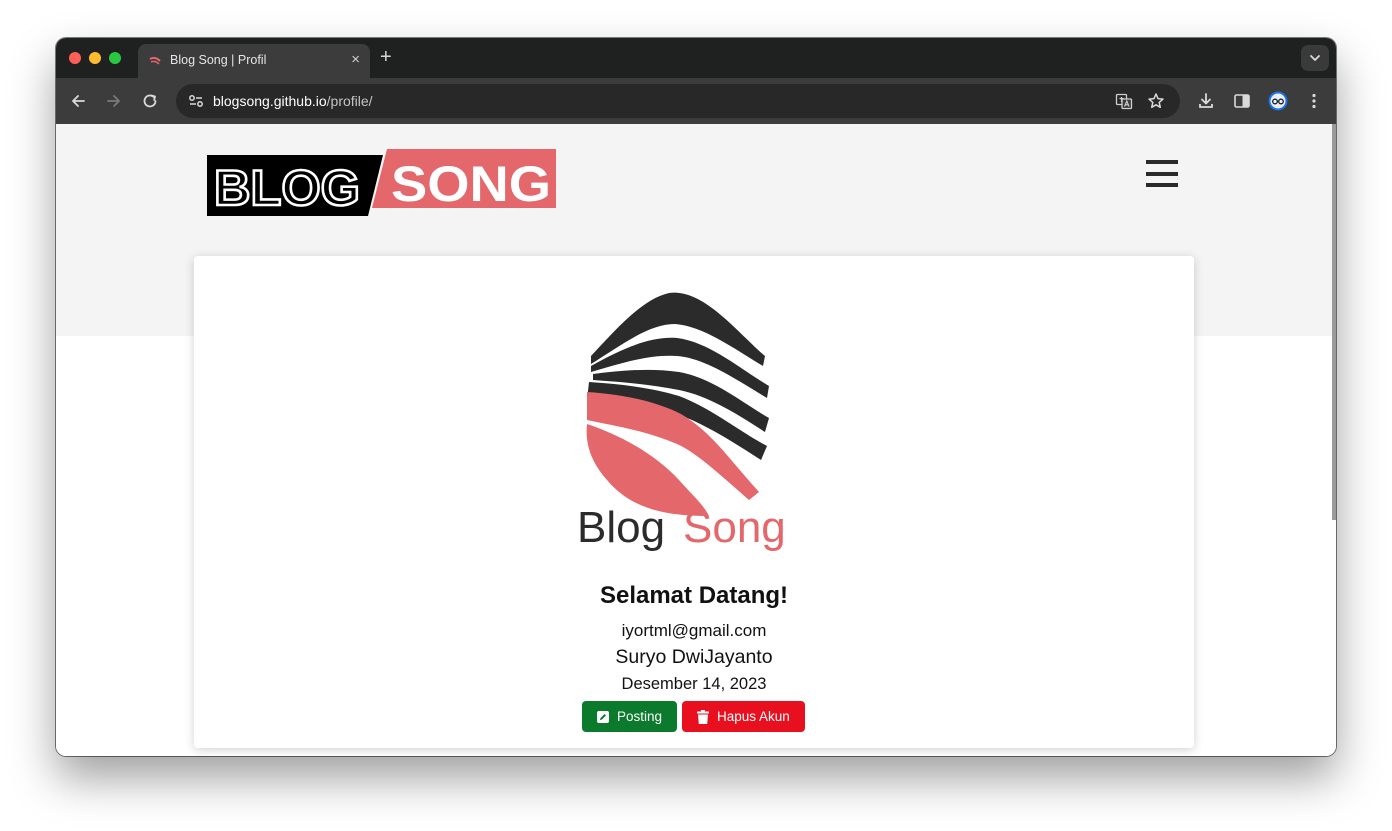 This screenshot has height=831, width=1392. What do you see at coordinates (155, 60) in the screenshot?
I see `site-favicon-icon` at bounding box center [155, 60].